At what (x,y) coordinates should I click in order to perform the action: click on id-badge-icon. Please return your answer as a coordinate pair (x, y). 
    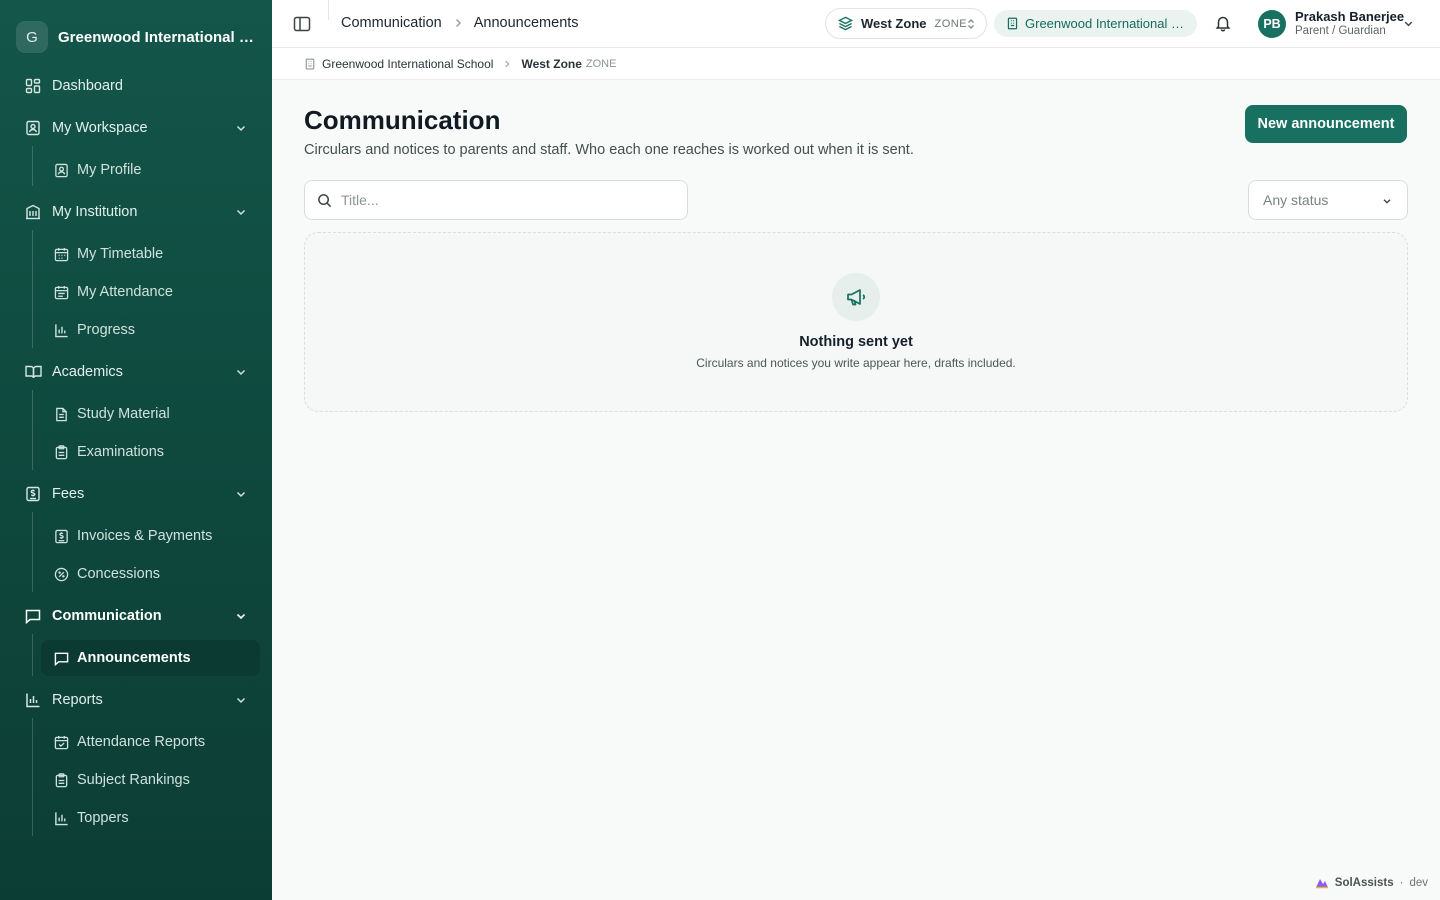
    Looking at the image, I should click on (33, 128).